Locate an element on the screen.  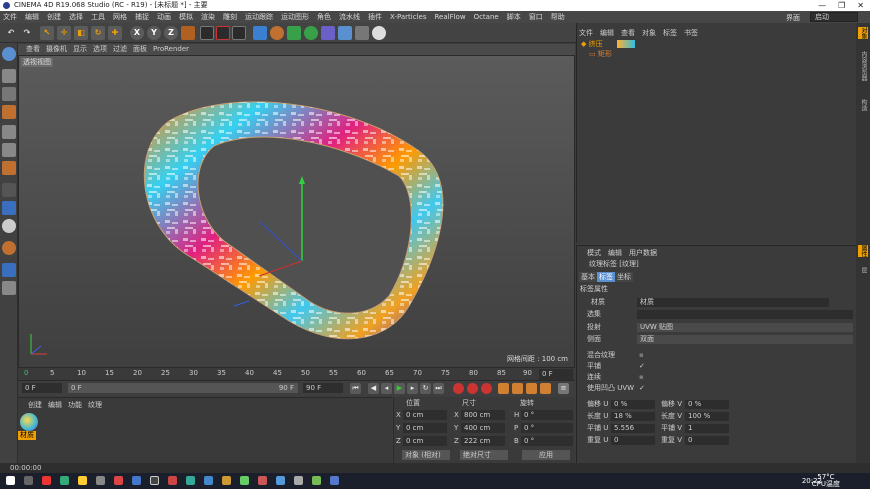
vp-menu-filter: 过滤 is located at coordinates (120, 49).